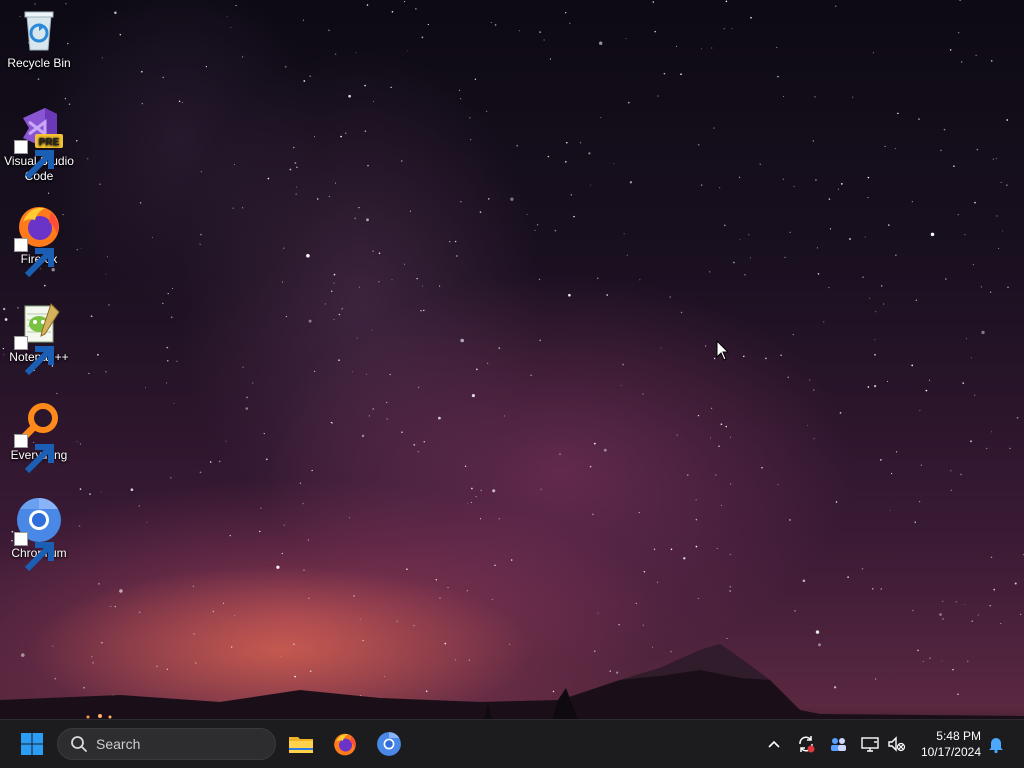 The image size is (1024, 768). I want to click on recycle-bin-icon, so click(39, 30).